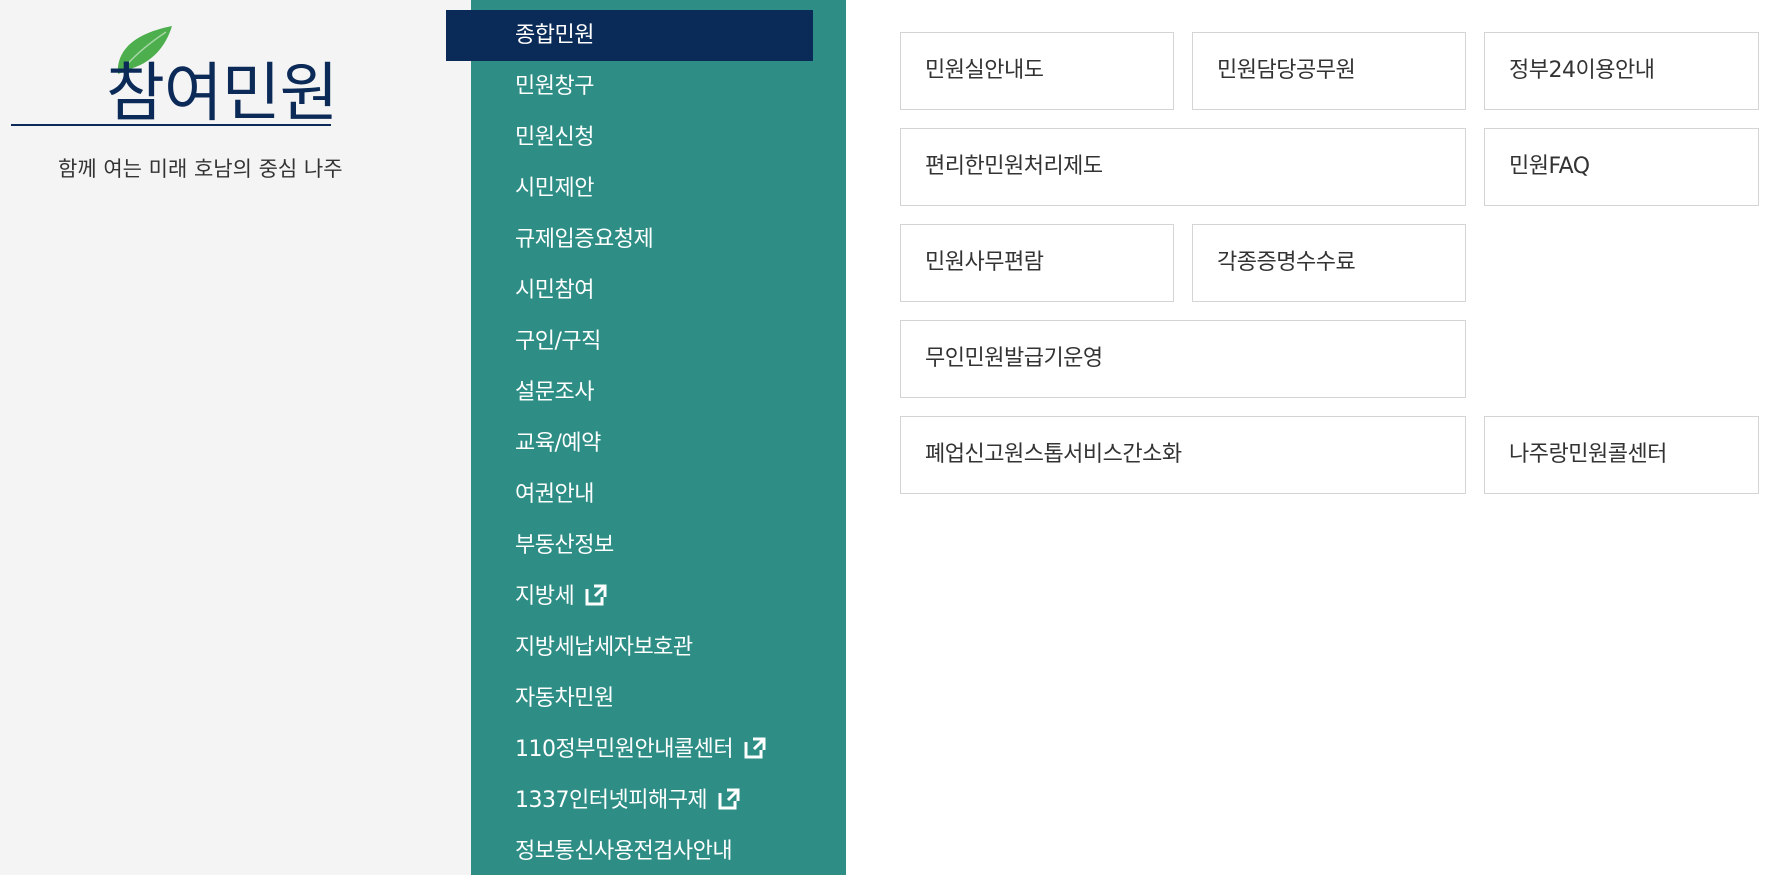 The height and width of the screenshot is (877, 1787). Describe the element at coordinates (554, 86) in the screenshot. I see `nav-item-label: 민원창구` at that location.